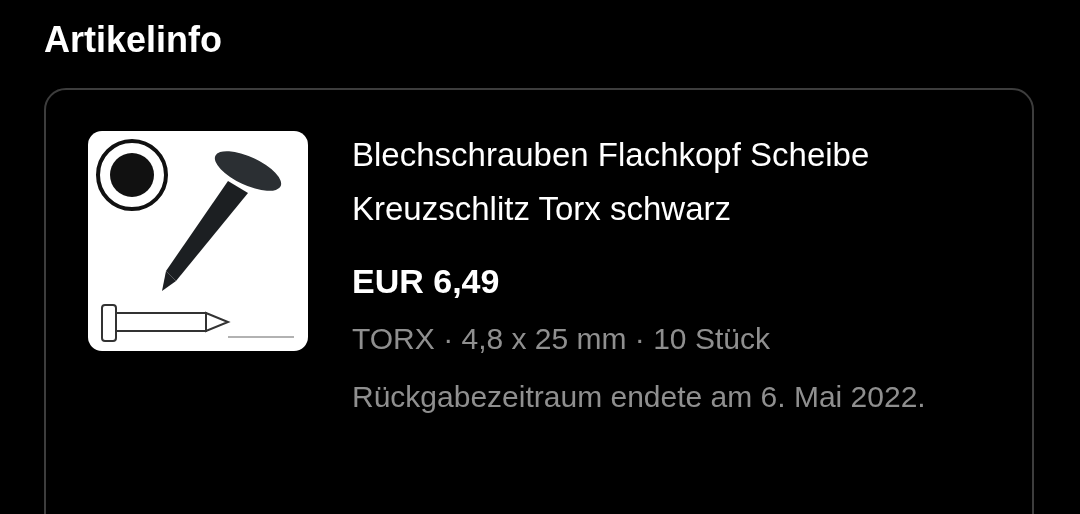 The width and height of the screenshot is (1080, 514). Describe the element at coordinates (561, 339) in the screenshot. I see `item-variant: TORX · 4,8 x 25 mm · 10 Stück` at that location.